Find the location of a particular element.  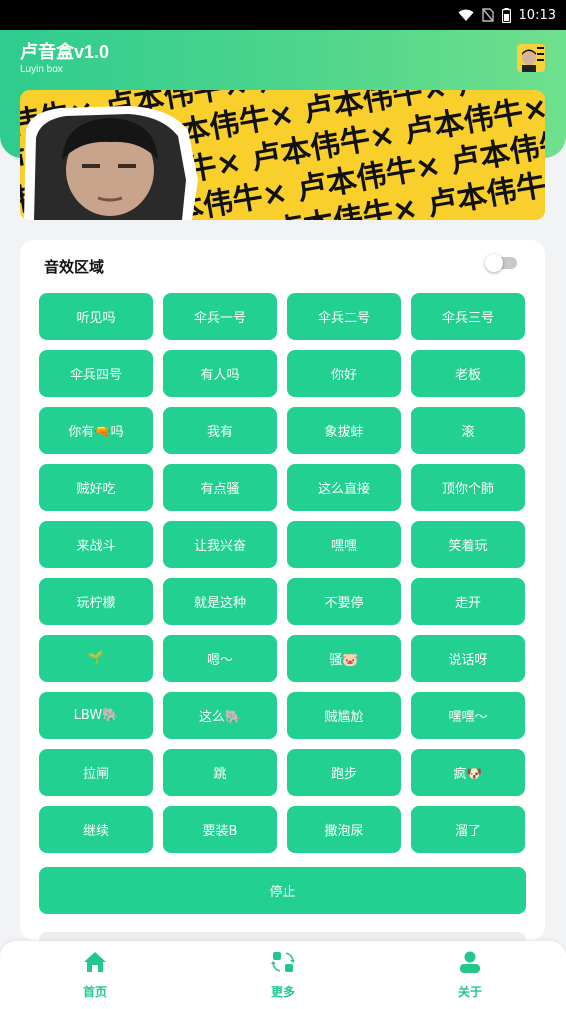

sound-toggle is located at coordinates (501, 263).